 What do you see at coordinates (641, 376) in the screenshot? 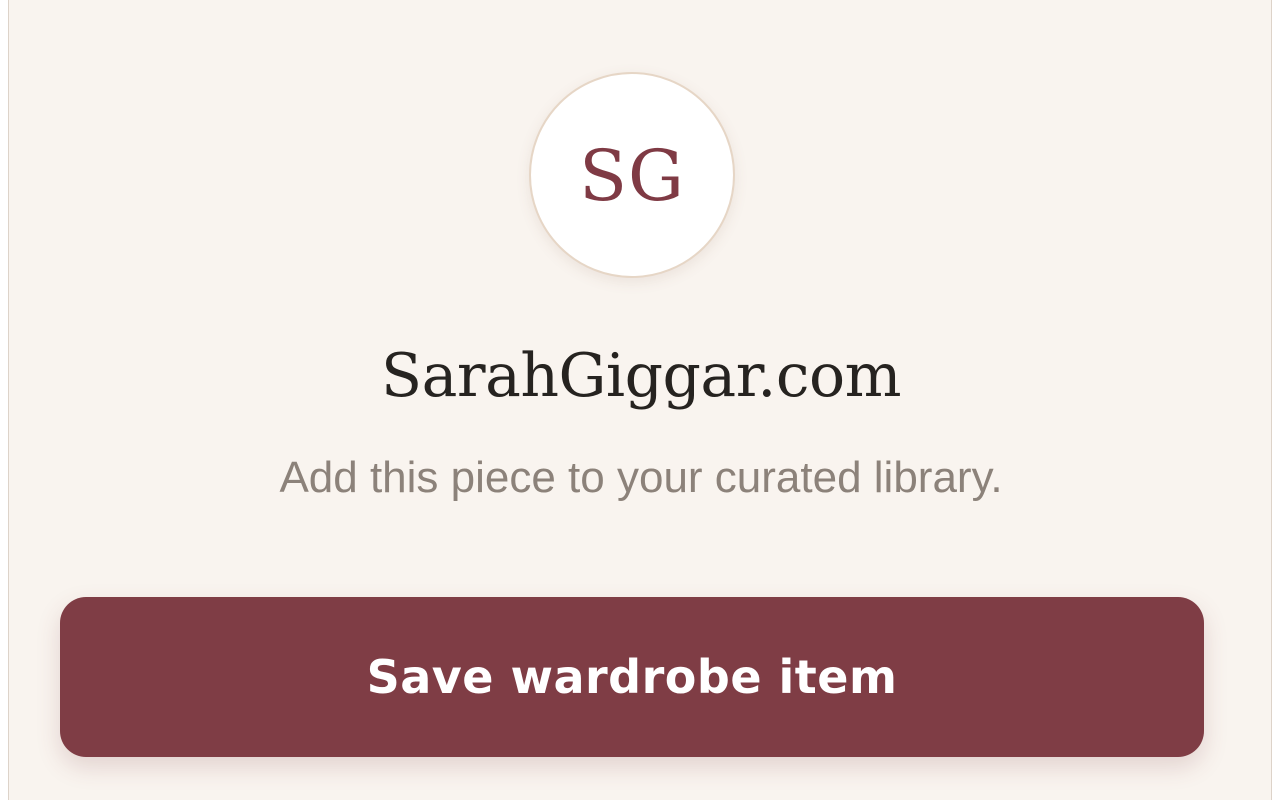
I see `site-name: SarahGiggar.com` at bounding box center [641, 376].